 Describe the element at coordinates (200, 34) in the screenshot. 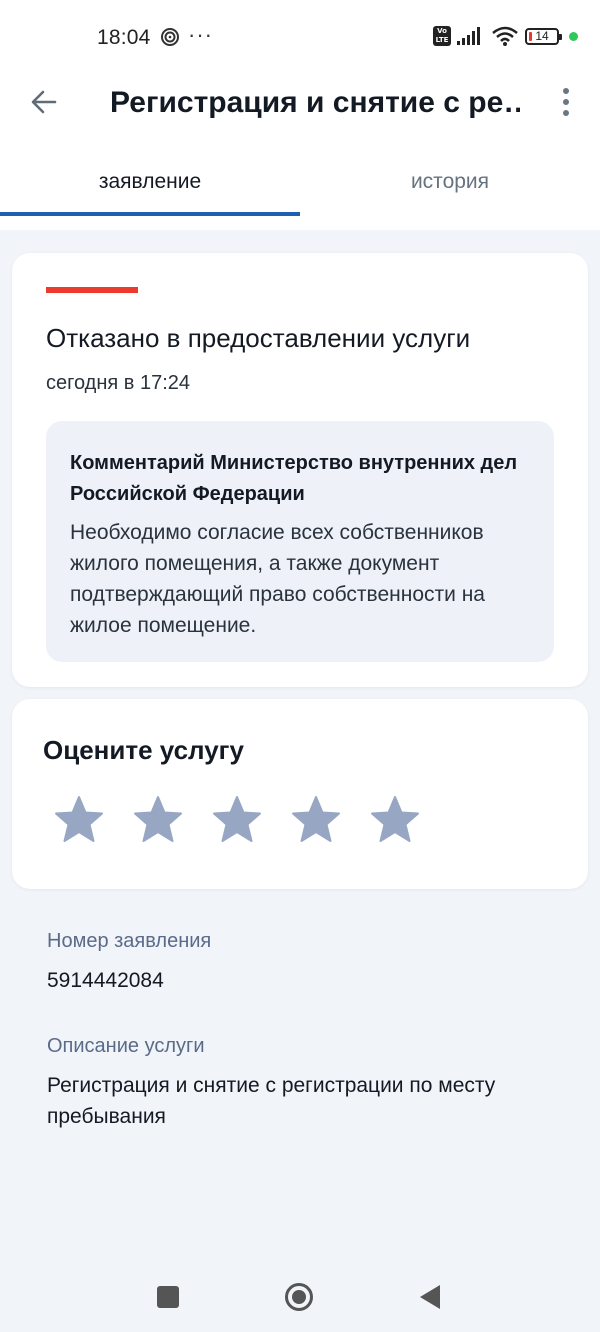

I see `more-notifications-icon: ···` at that location.